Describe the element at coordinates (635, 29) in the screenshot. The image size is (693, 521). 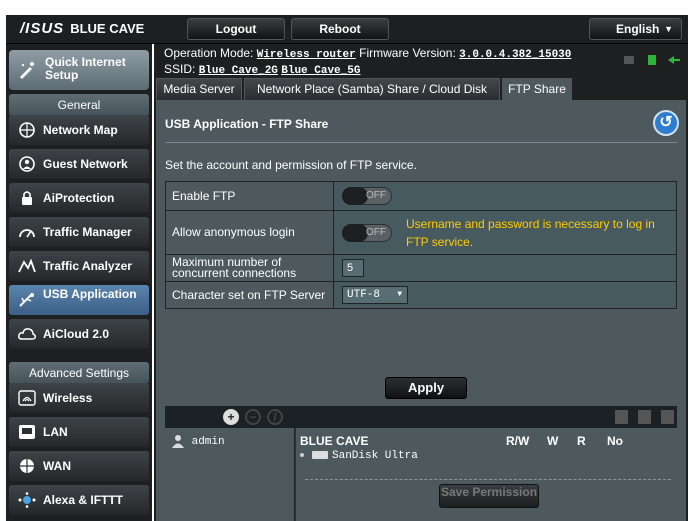
I see `language-select: English ▼` at that location.